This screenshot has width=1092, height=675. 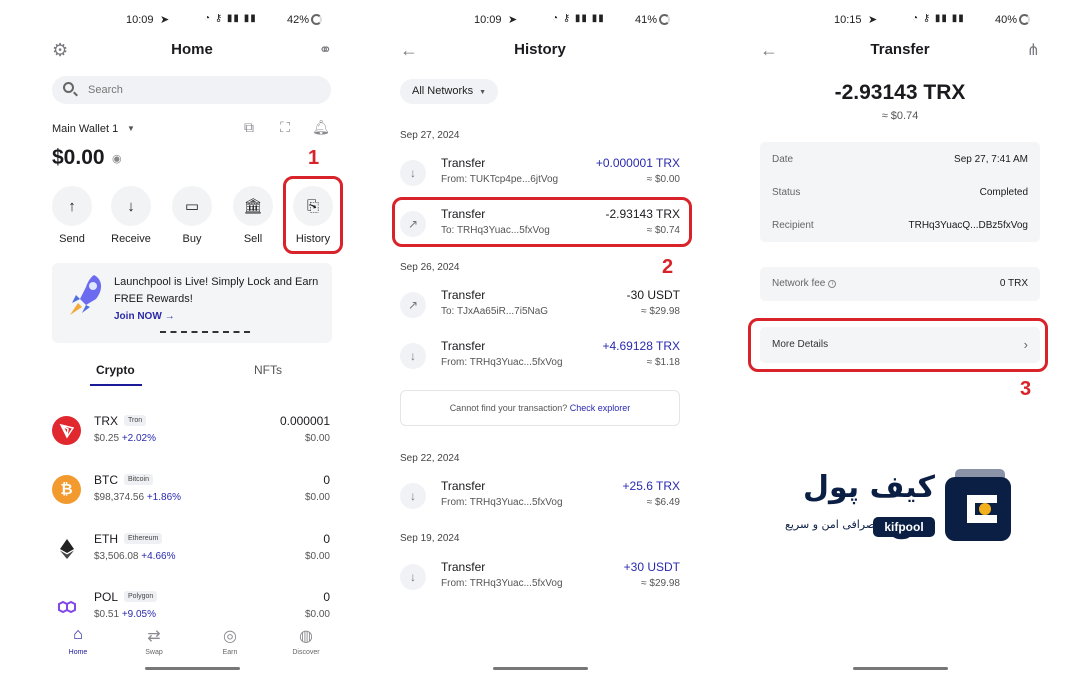 What do you see at coordinates (144, 316) in the screenshot?
I see `join-now-link: Join NOW →` at bounding box center [144, 316].